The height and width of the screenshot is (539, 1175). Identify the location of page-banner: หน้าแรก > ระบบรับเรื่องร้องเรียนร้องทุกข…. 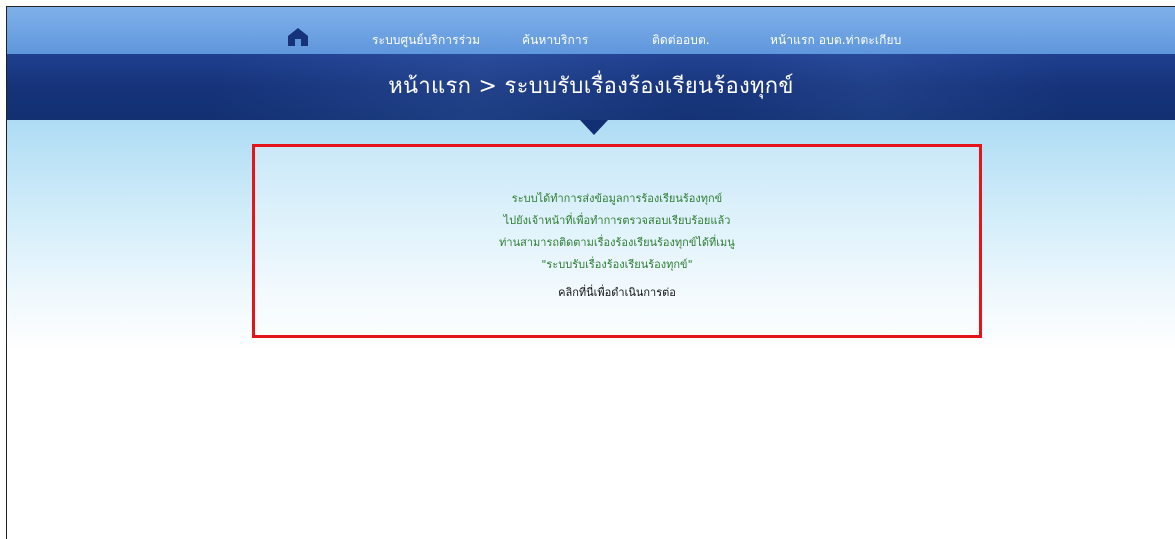
(591, 87).